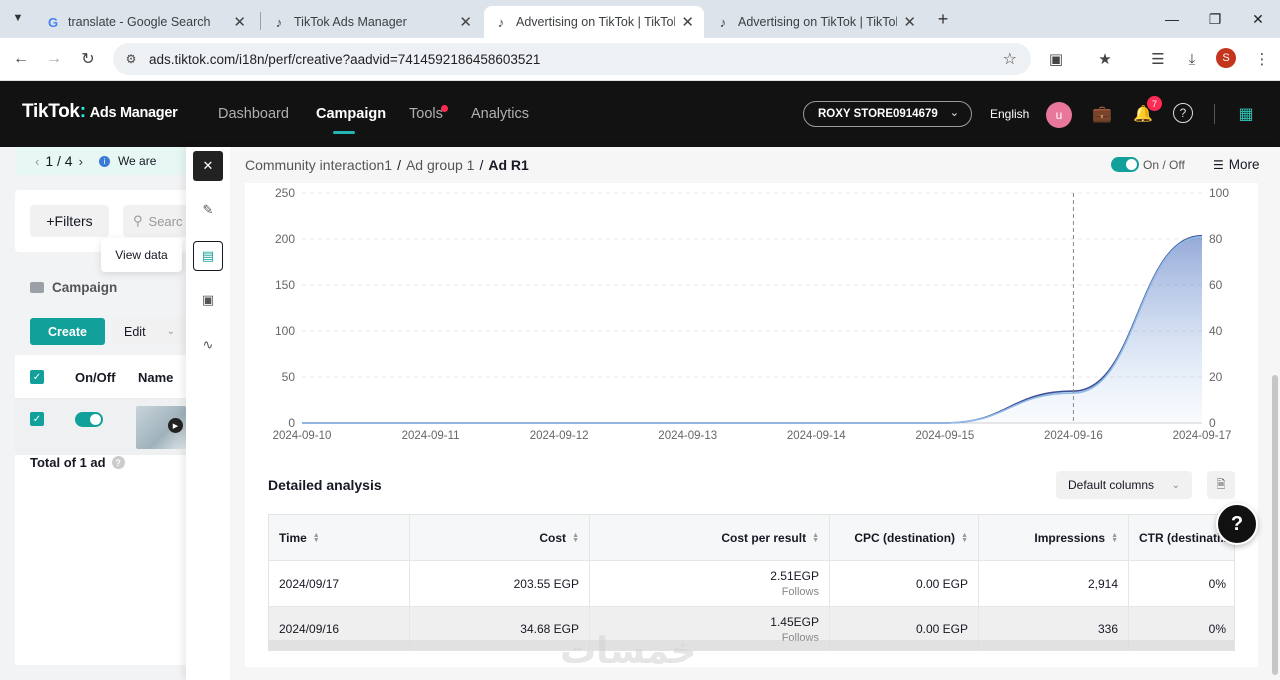 The image size is (1280, 680). I want to click on breadcrumb-adgroup: Ad group 1, so click(440, 165).